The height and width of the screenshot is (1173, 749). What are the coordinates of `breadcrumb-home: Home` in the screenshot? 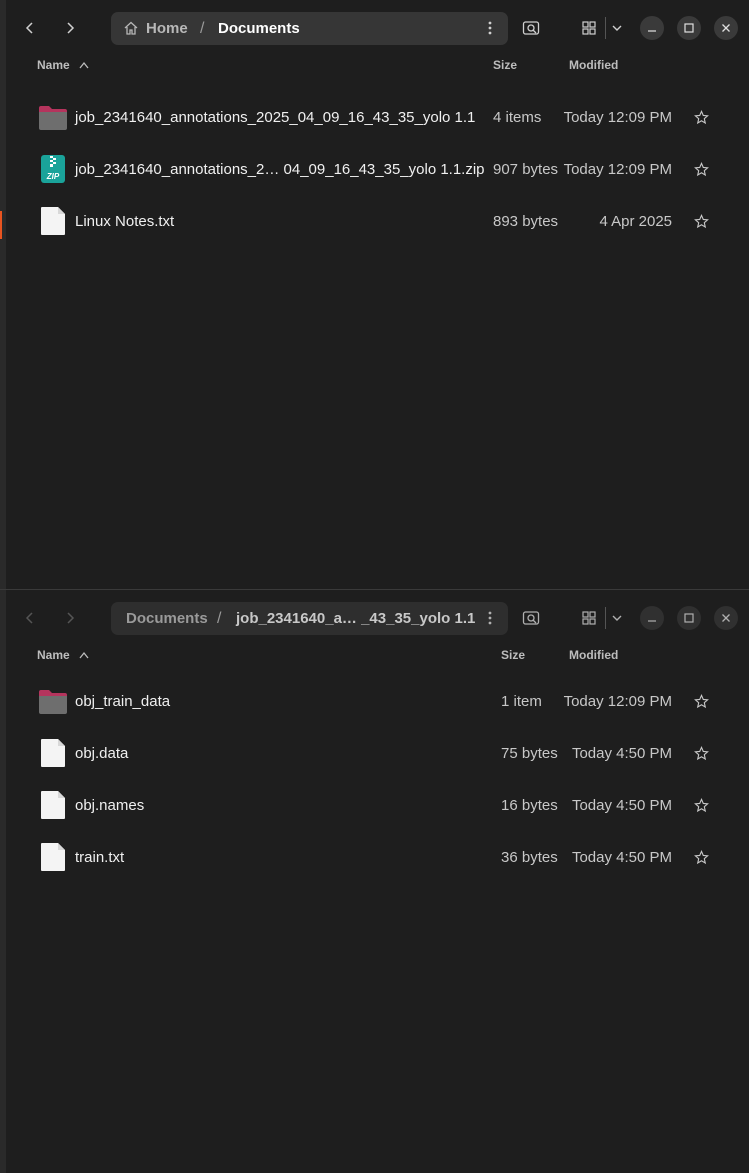 It's located at (167, 28).